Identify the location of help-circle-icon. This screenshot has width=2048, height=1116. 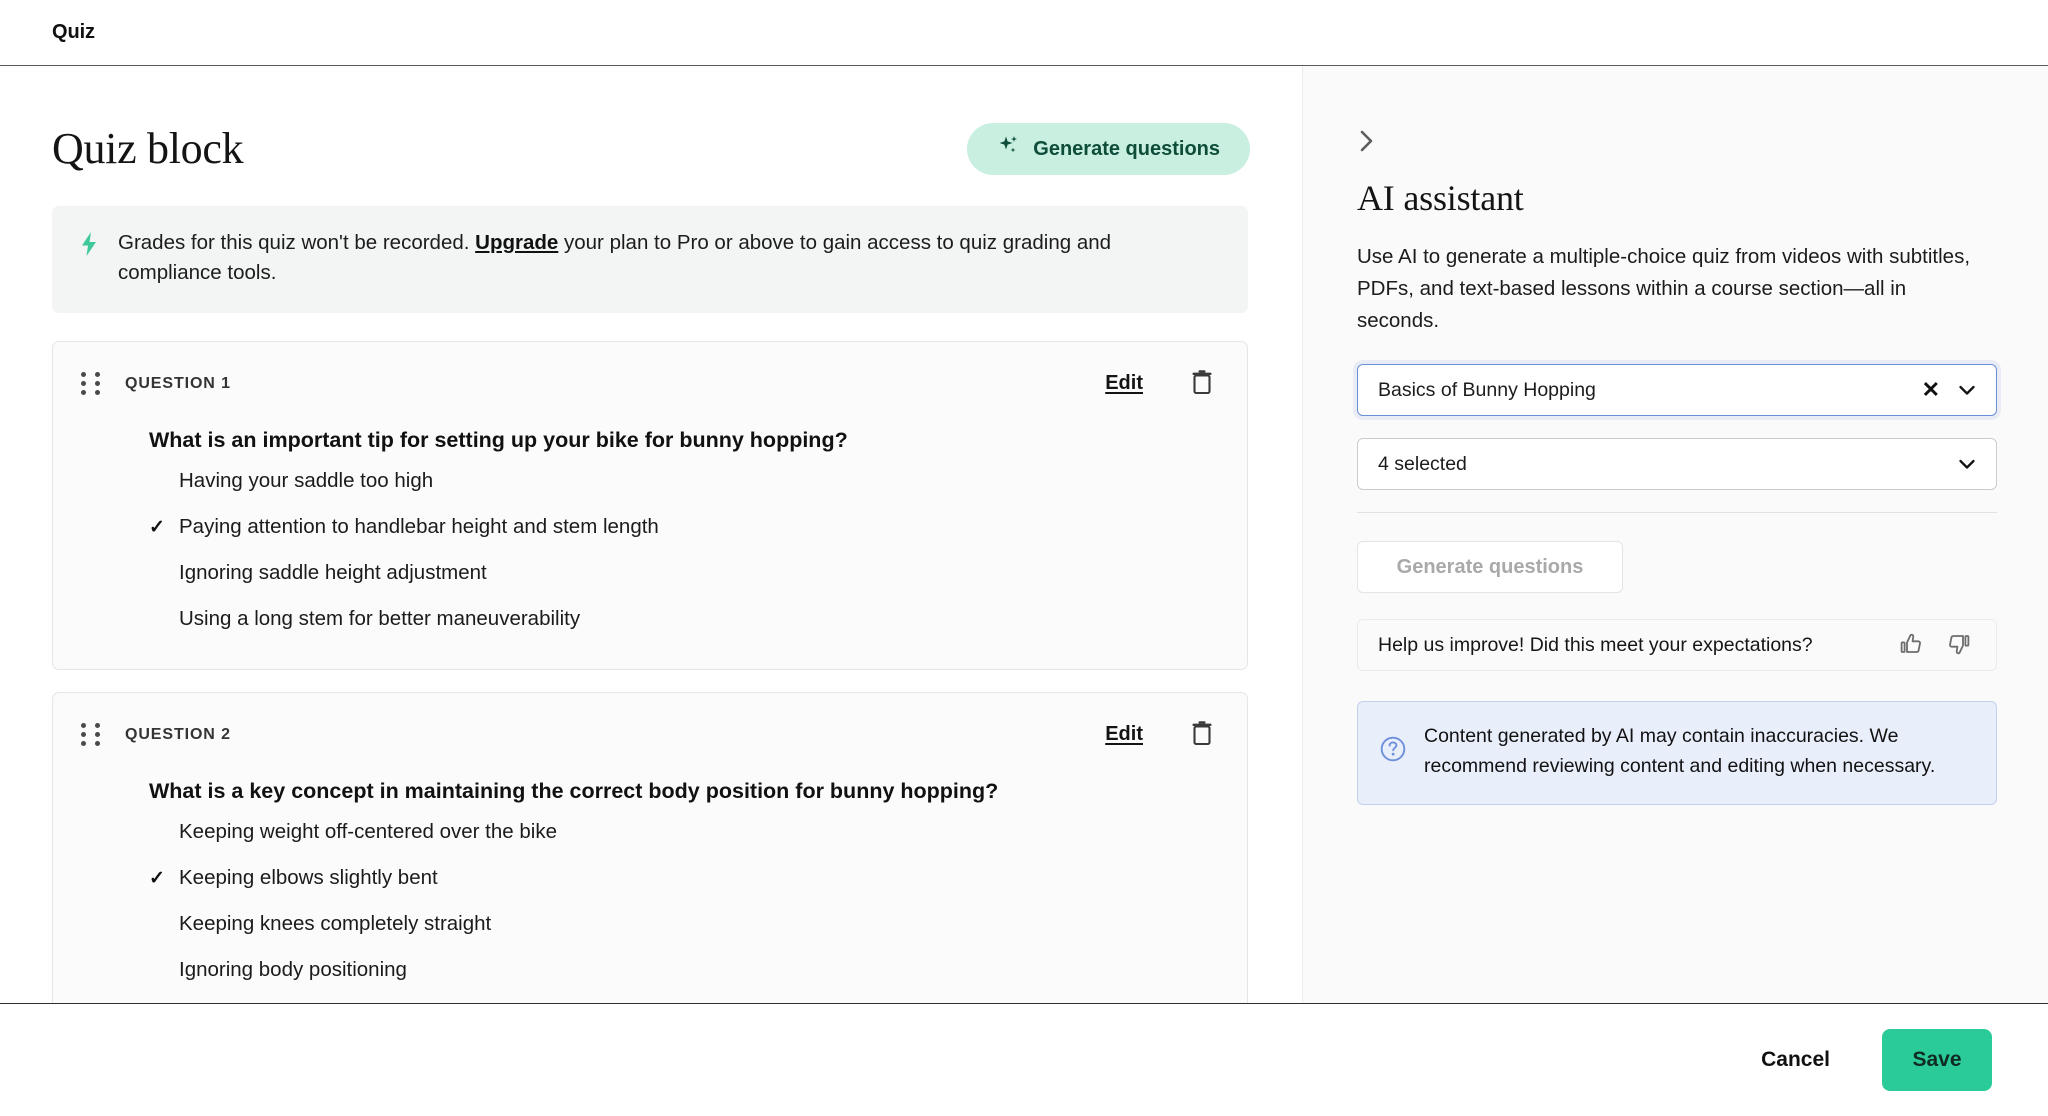
(1393, 751).